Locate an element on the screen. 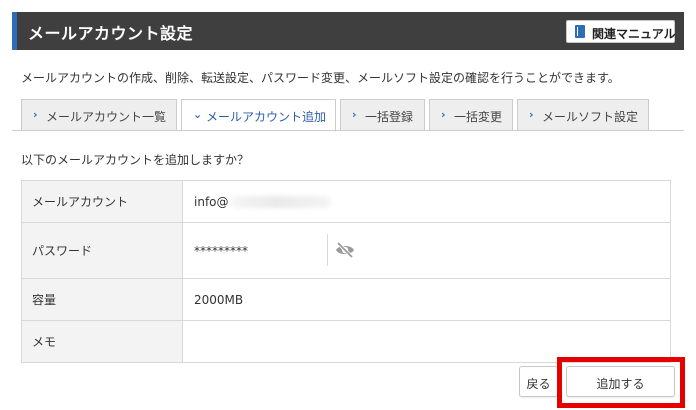  related-manual-button: 関連マニュアル is located at coordinates (621, 31).